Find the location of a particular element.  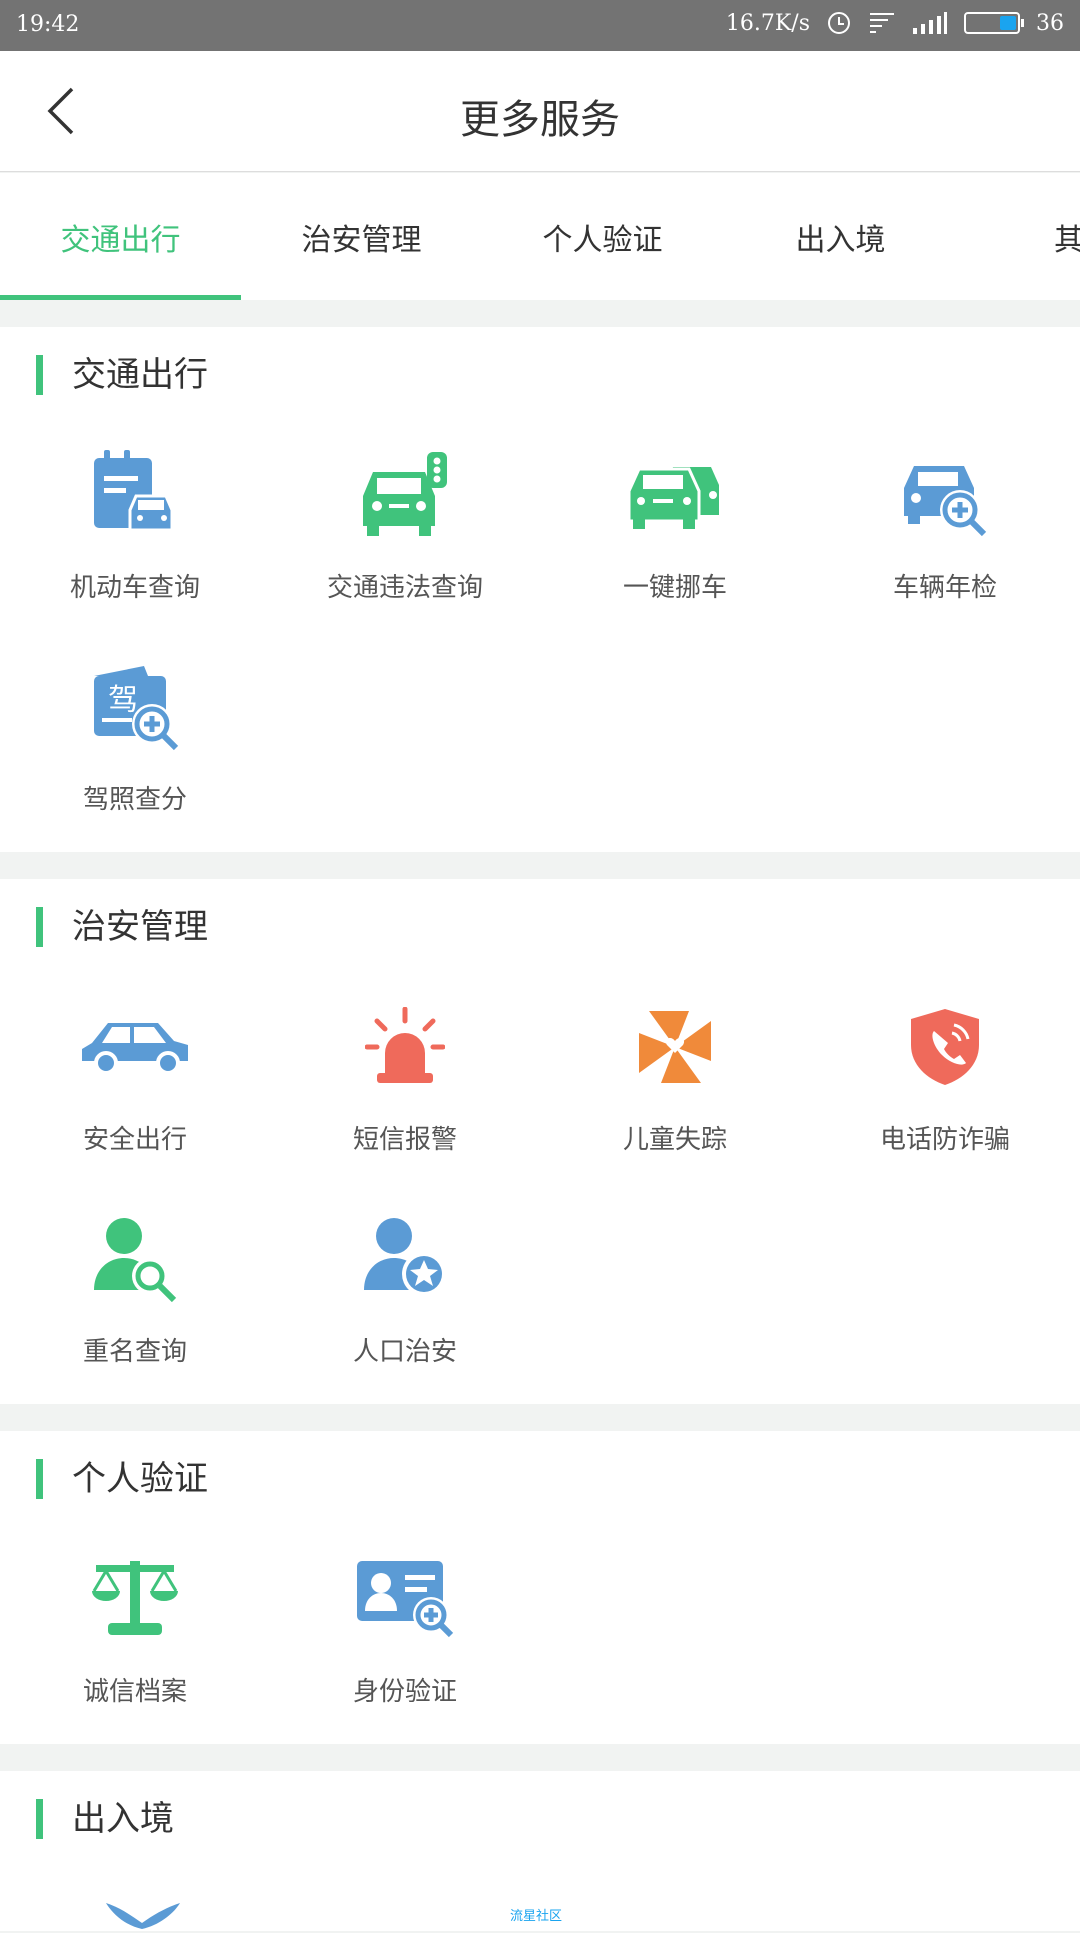

car-search-icon is located at coordinates (945, 495).